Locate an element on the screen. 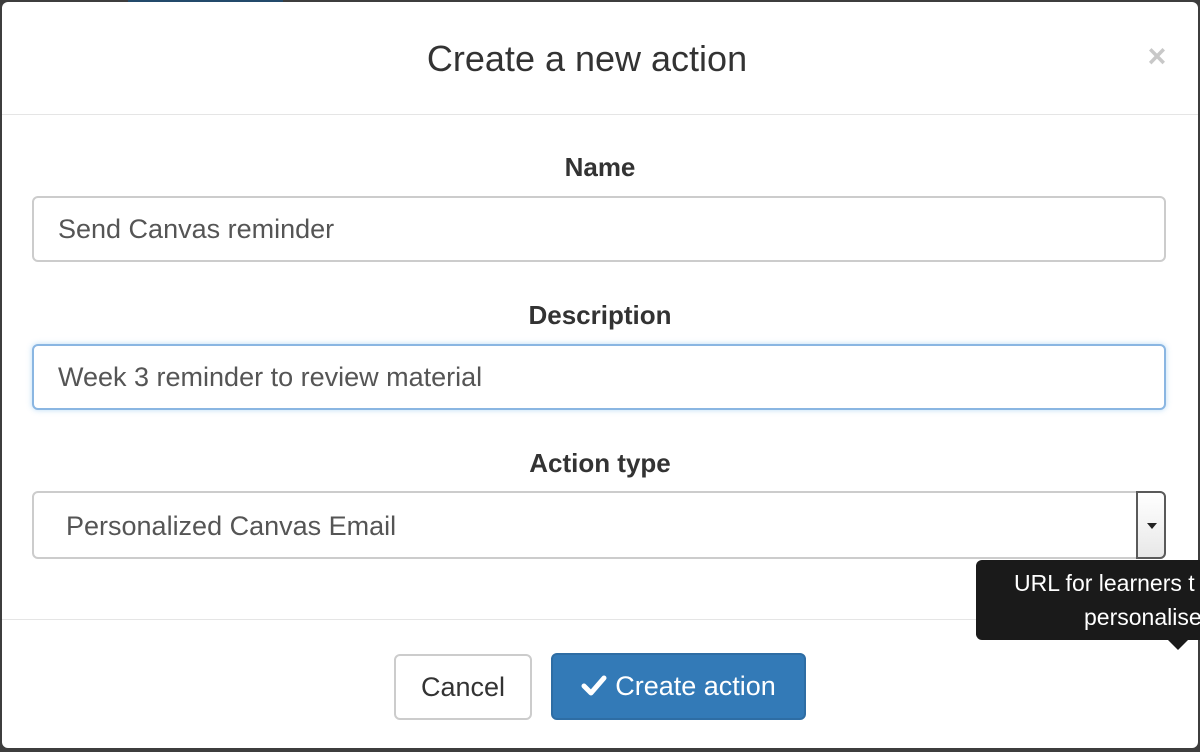 The height and width of the screenshot is (752, 1200). tooltip-arrow is located at coordinates (1178, 645).